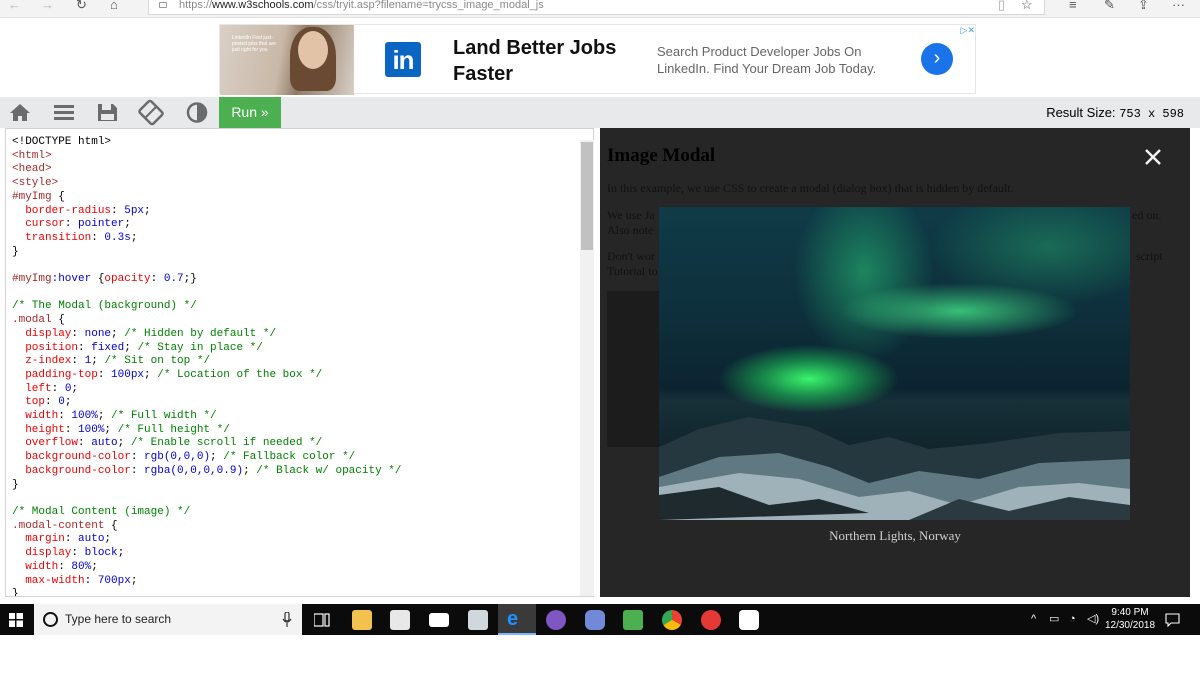  Describe the element at coordinates (107, 112) in the screenshot. I see `save-icon` at that location.